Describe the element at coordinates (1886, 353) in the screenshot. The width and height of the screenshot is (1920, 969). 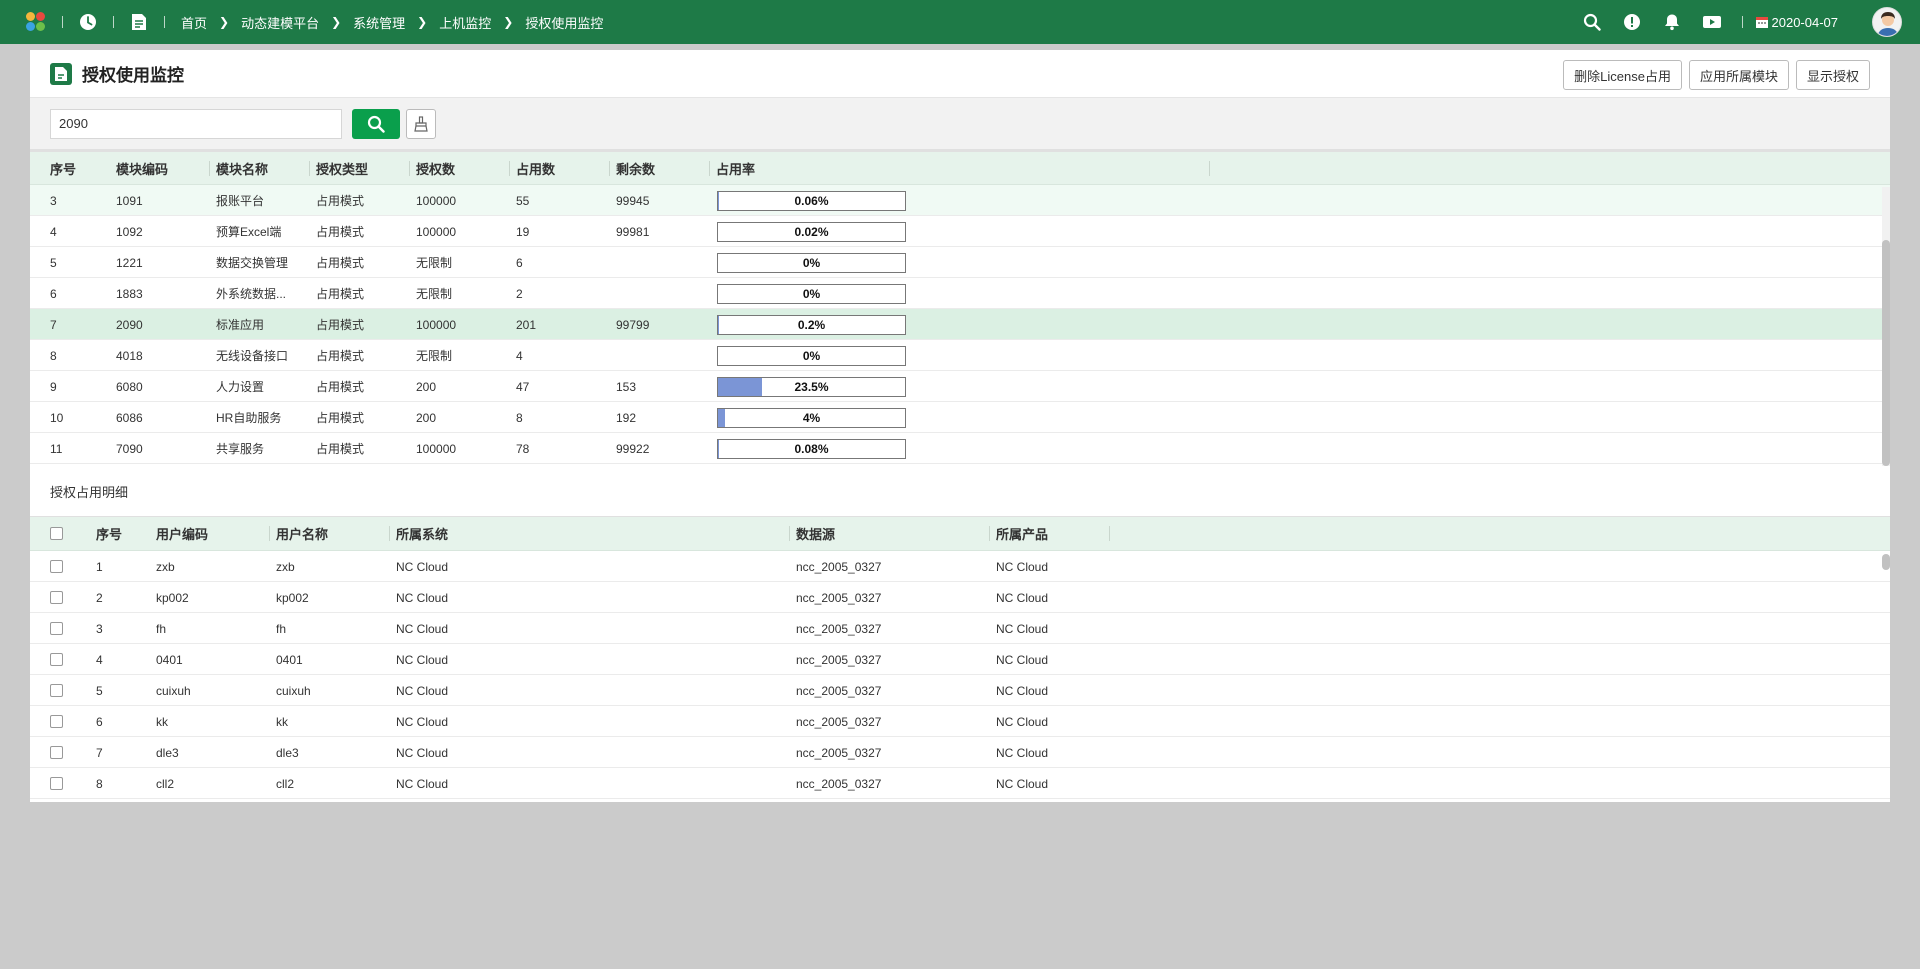
I see `license-scrollbar-thumb` at that location.